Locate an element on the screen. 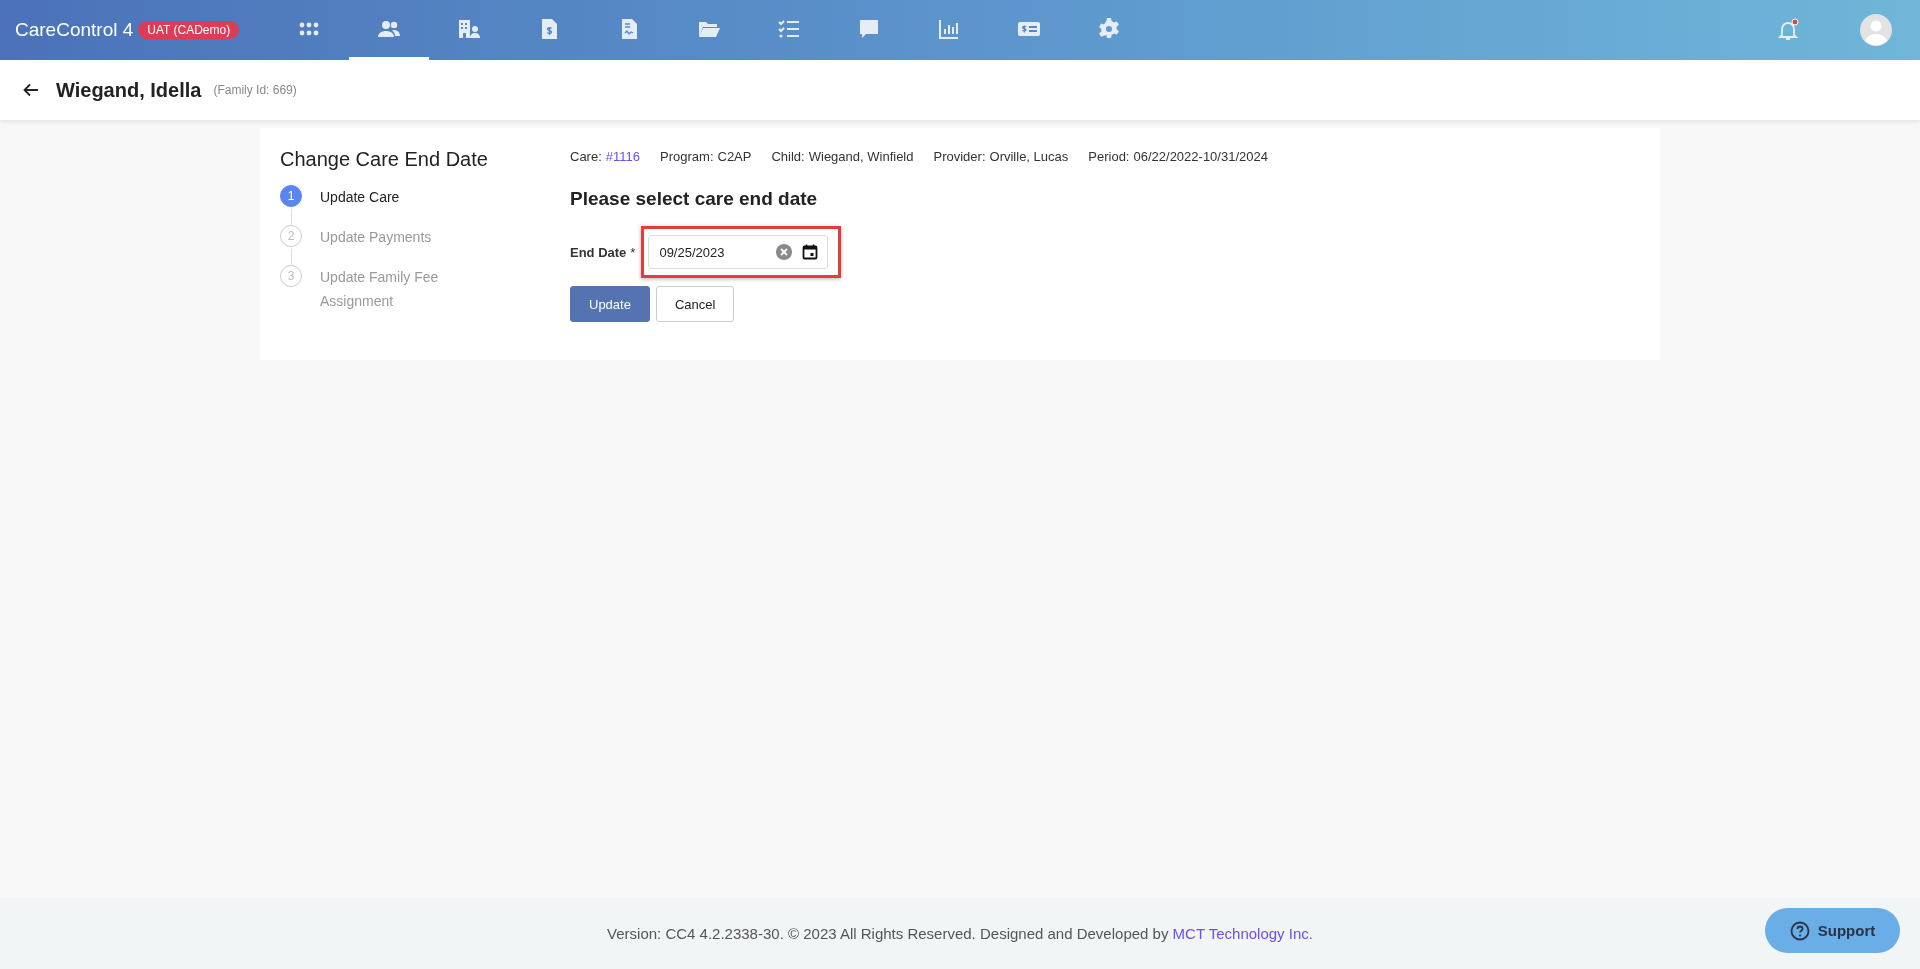 This screenshot has width=1920, height=969. step-label: Update Family Fee Assignment is located at coordinates (380, 289).